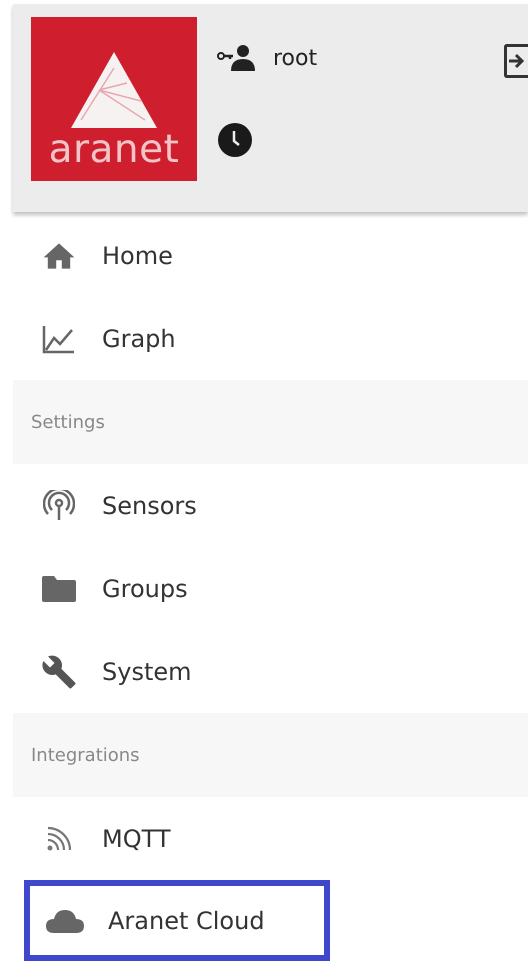 The height and width of the screenshot is (963, 528). Describe the element at coordinates (270, 422) in the screenshot. I see `section-heading: Settings` at that location.